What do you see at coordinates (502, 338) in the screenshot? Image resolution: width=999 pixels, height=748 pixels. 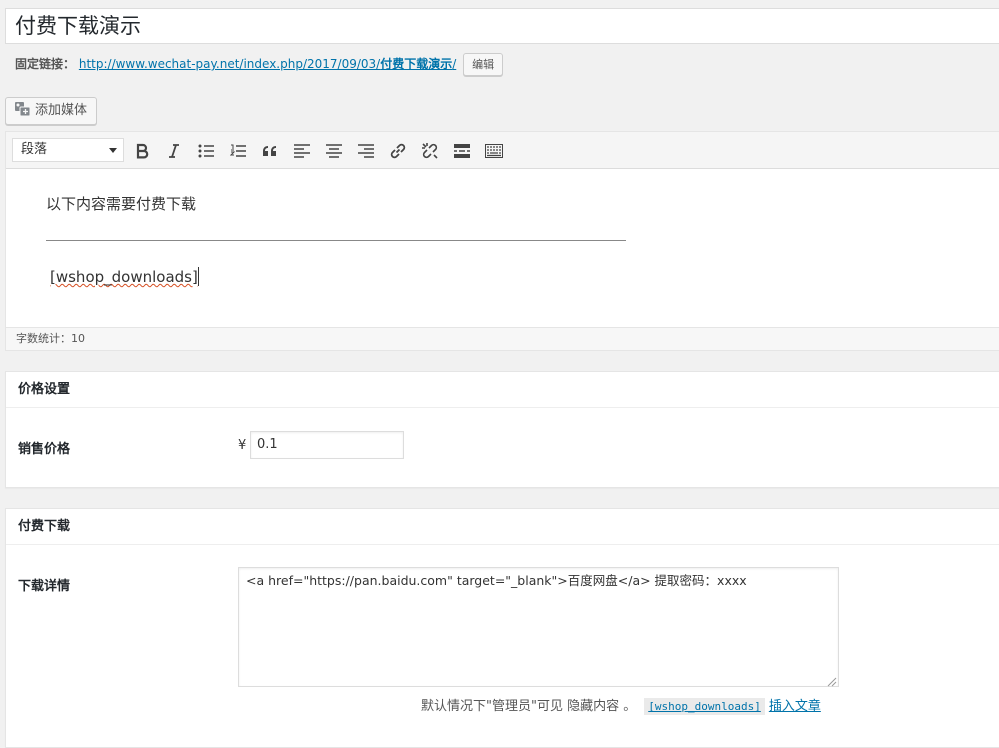 I see `word-count: 字数统计：10` at bounding box center [502, 338].